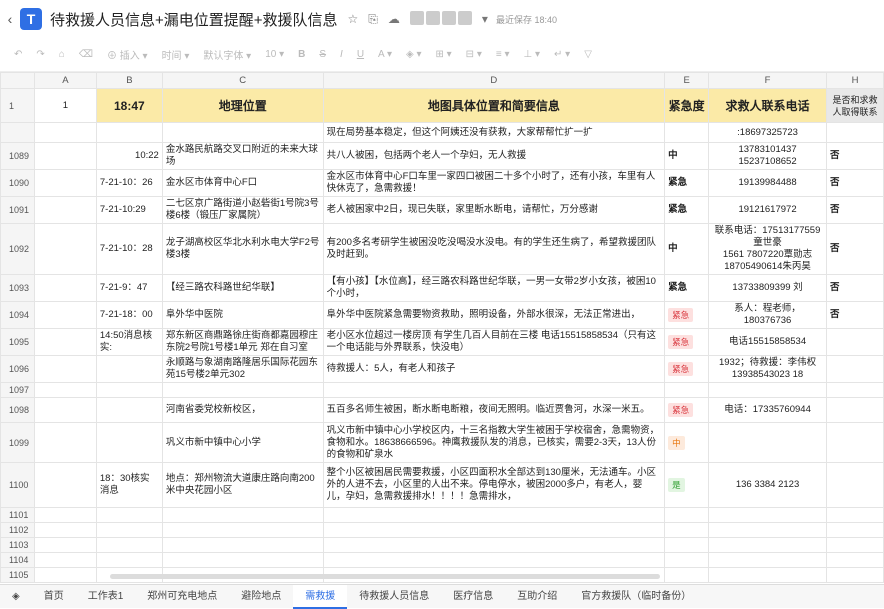  Describe the element at coordinates (394, 19) in the screenshot. I see `cloud-icon: ☁` at that location.